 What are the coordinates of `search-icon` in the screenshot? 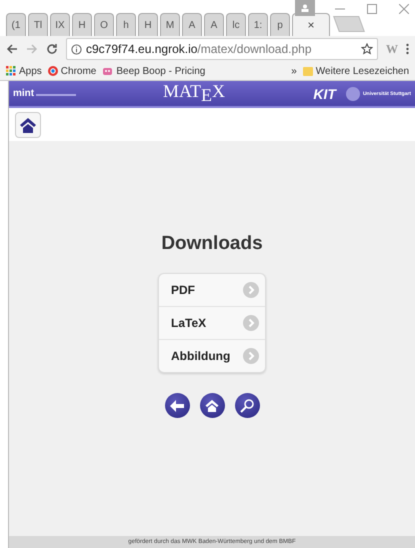 It's located at (247, 405).